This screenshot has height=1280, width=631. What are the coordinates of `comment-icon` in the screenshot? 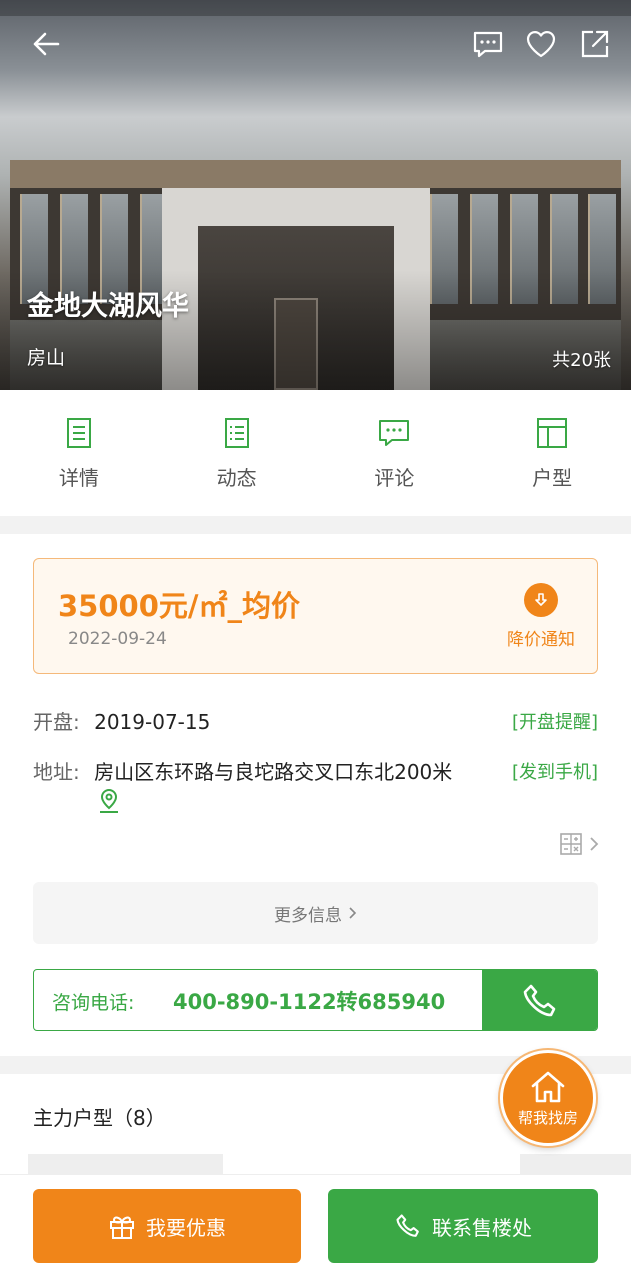 It's located at (394, 433).